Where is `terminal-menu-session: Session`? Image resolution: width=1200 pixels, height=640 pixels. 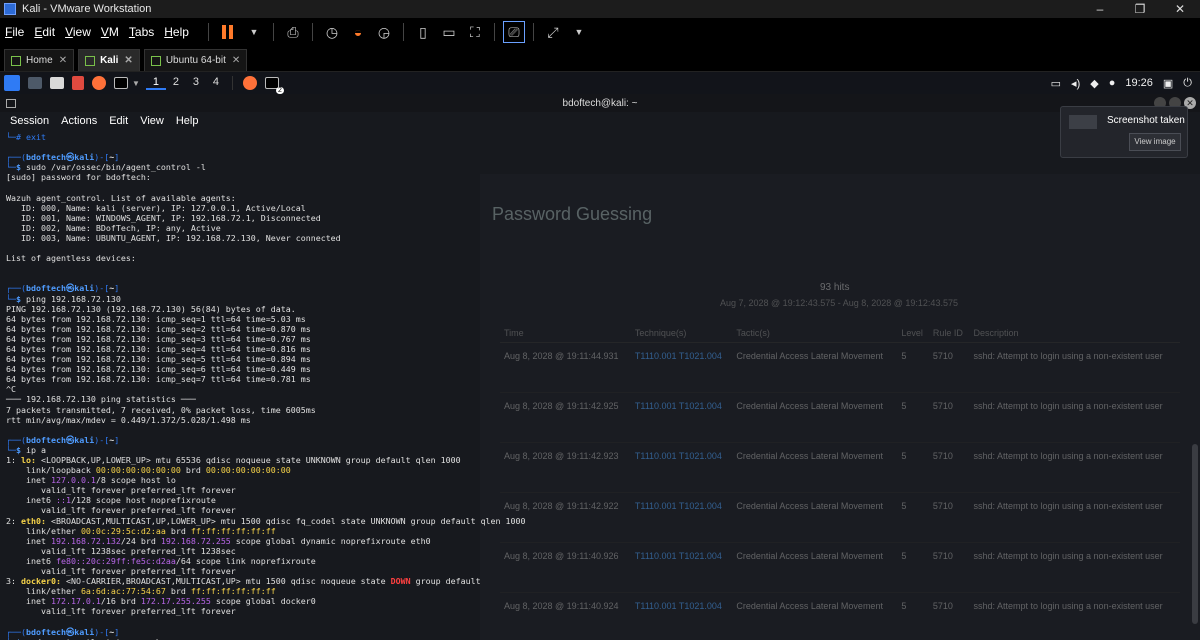
terminal-menu-session: Session is located at coordinates (29, 121).